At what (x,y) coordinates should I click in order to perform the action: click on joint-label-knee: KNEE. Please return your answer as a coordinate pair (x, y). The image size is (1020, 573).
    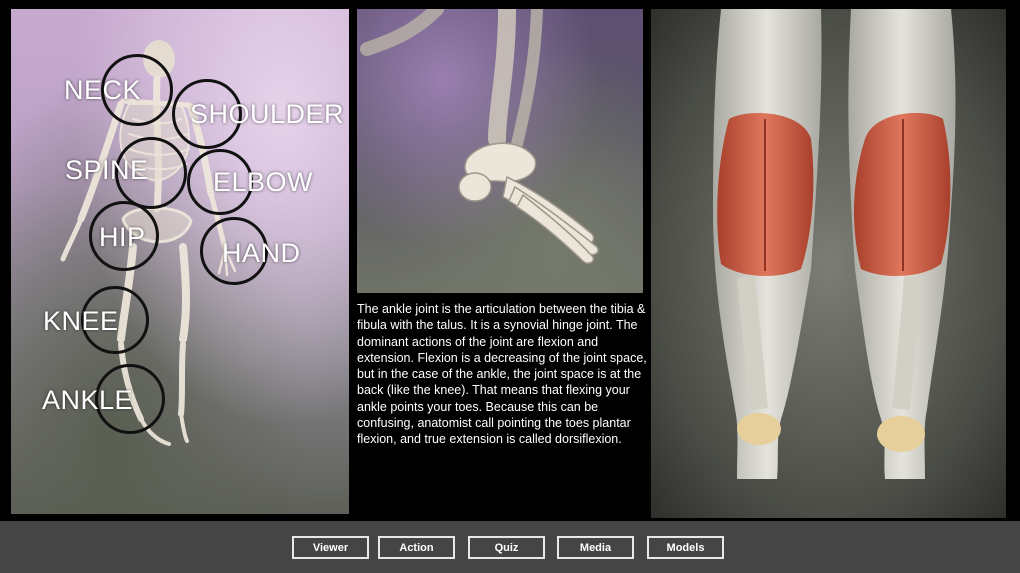
    Looking at the image, I should click on (81, 321).